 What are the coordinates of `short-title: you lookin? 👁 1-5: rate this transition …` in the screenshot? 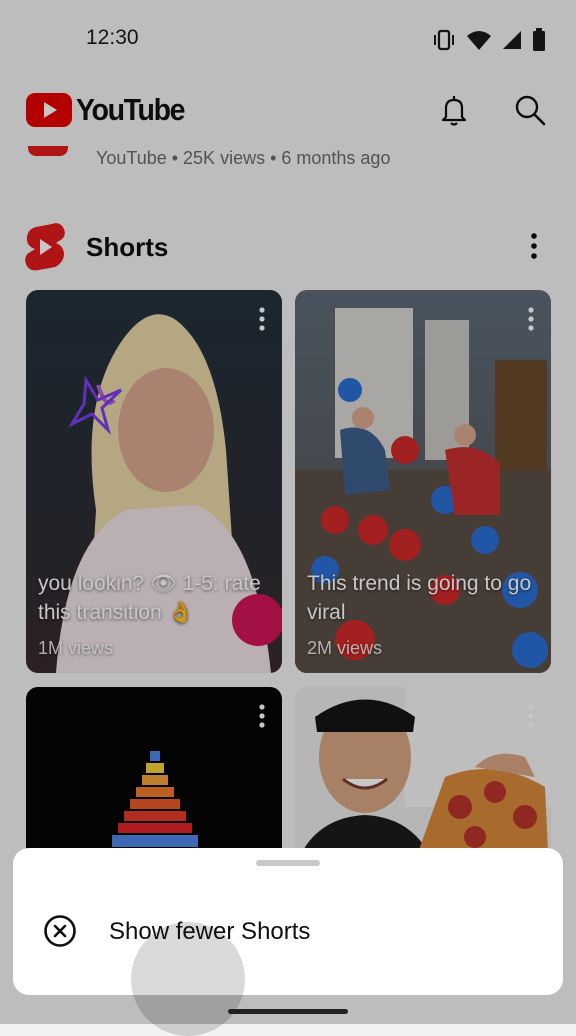 It's located at (149, 598).